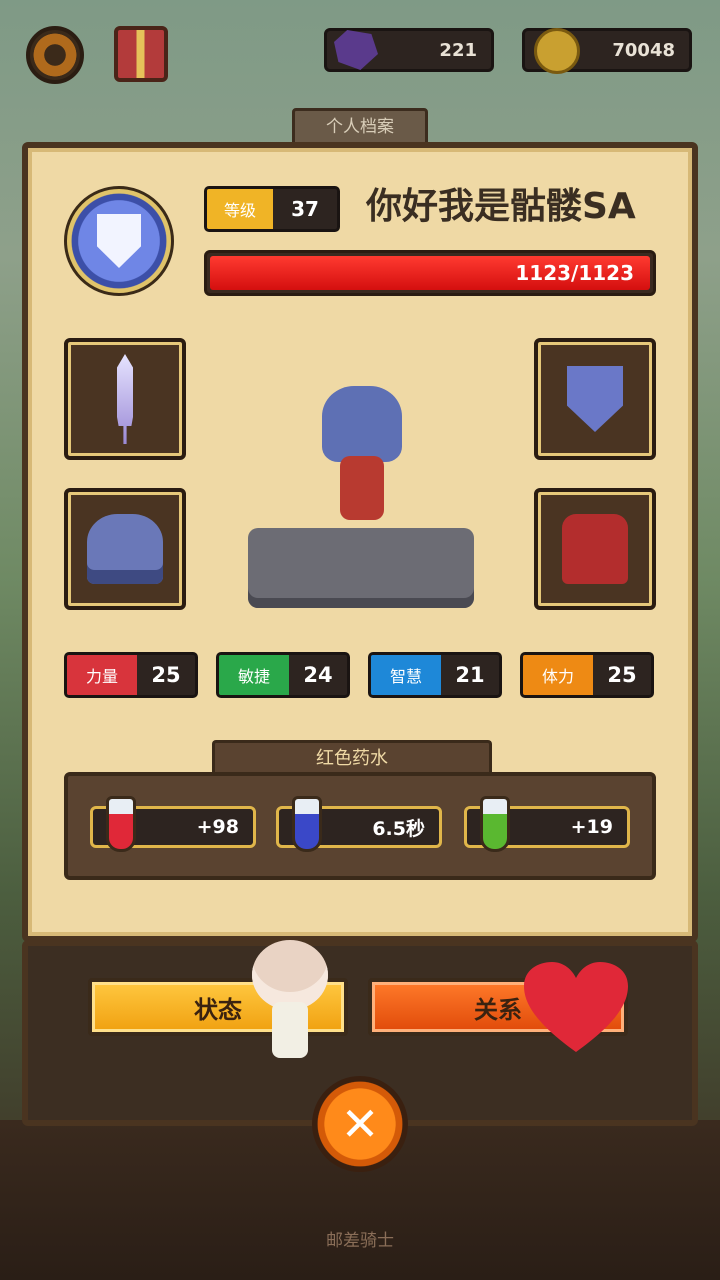 Image resolution: width=720 pixels, height=1280 pixels. I want to click on close-icon: ✕, so click(360, 1124).